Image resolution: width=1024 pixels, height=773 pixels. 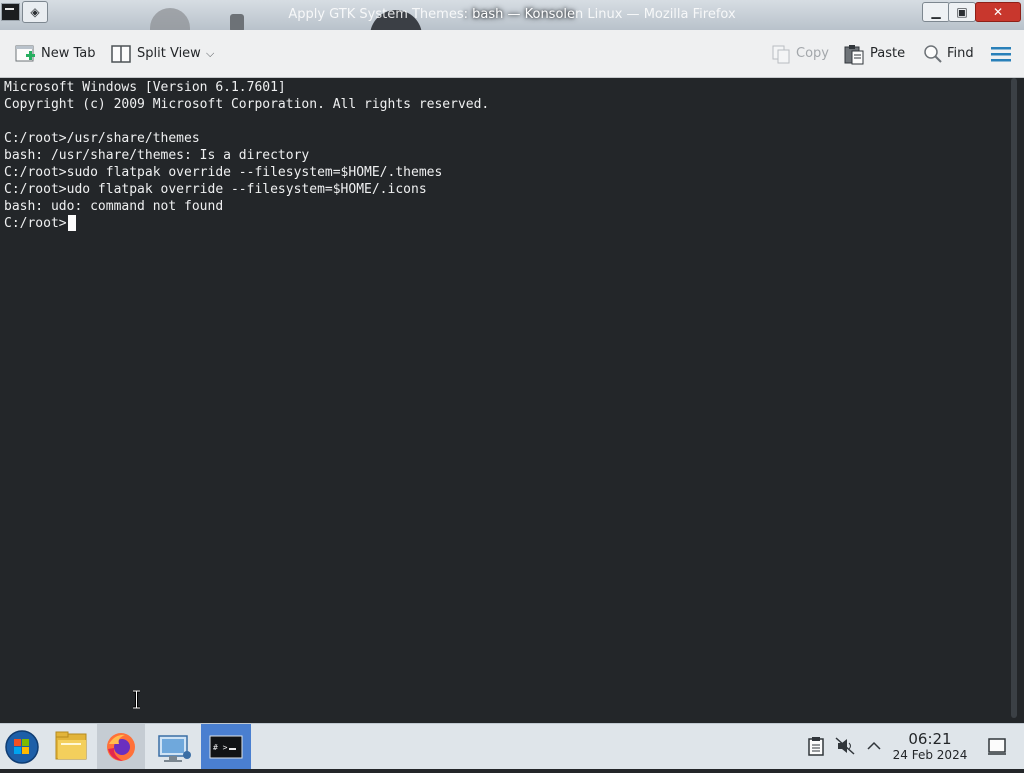 I want to click on clipboard-icon, so click(x=816, y=746).